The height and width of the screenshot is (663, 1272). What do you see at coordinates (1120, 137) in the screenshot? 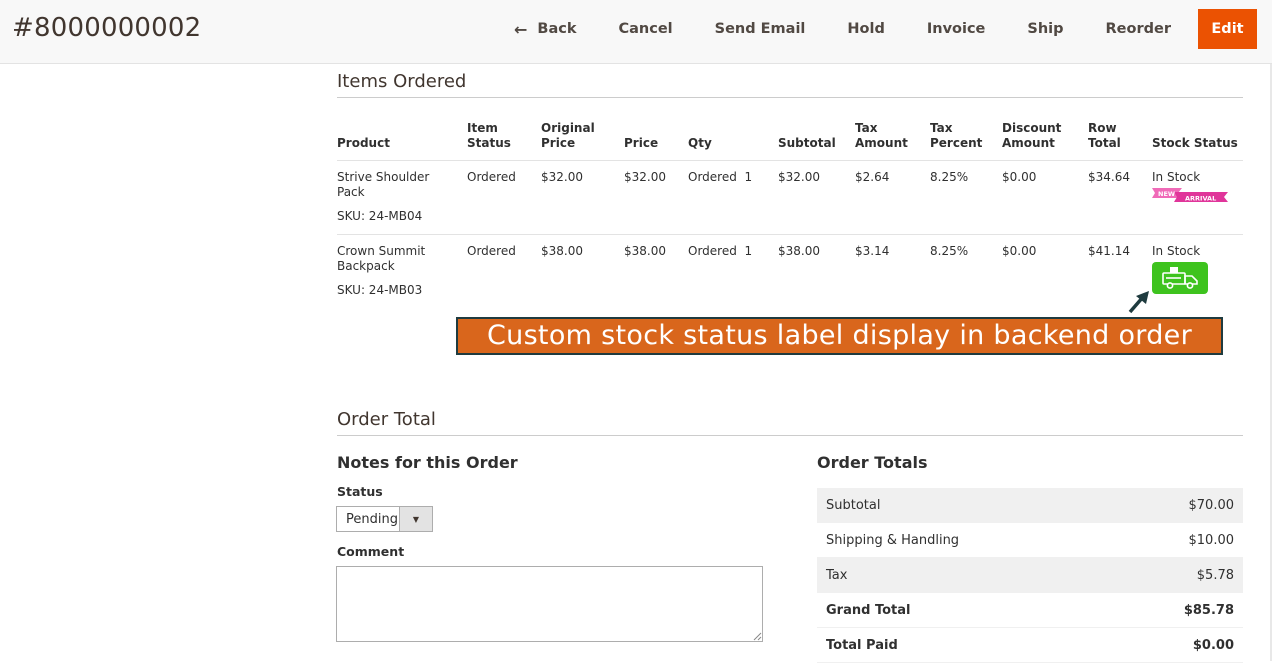
I see `column-header: Row Total` at bounding box center [1120, 137].